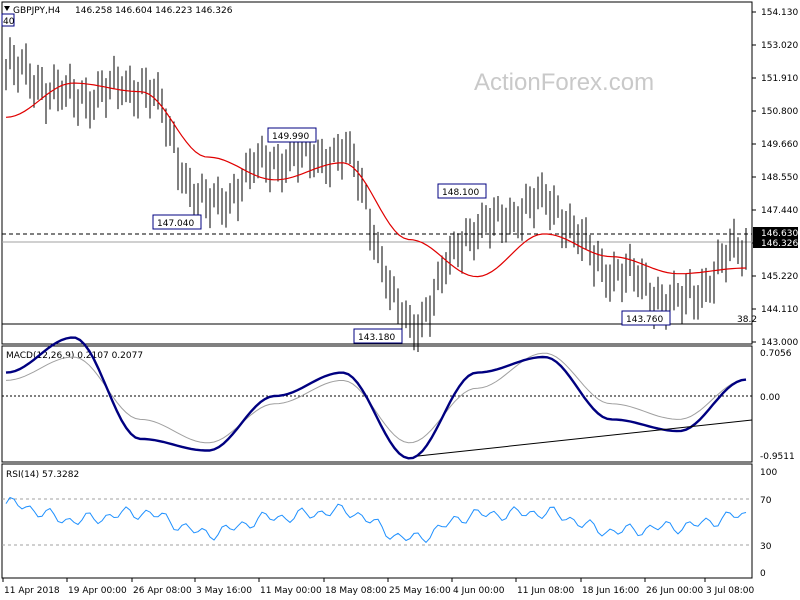  I want to click on annotation-147-040: 147.040, so click(177, 222).